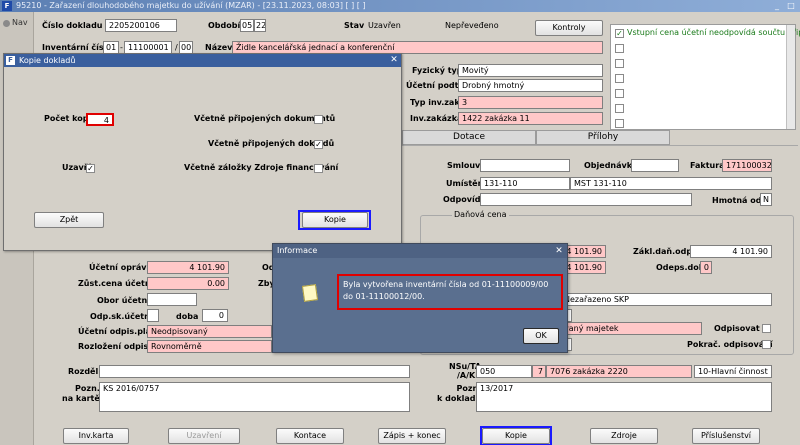 The width and height of the screenshot is (800, 445). I want to click on save-close-button: Zápis + konec, so click(412, 436).